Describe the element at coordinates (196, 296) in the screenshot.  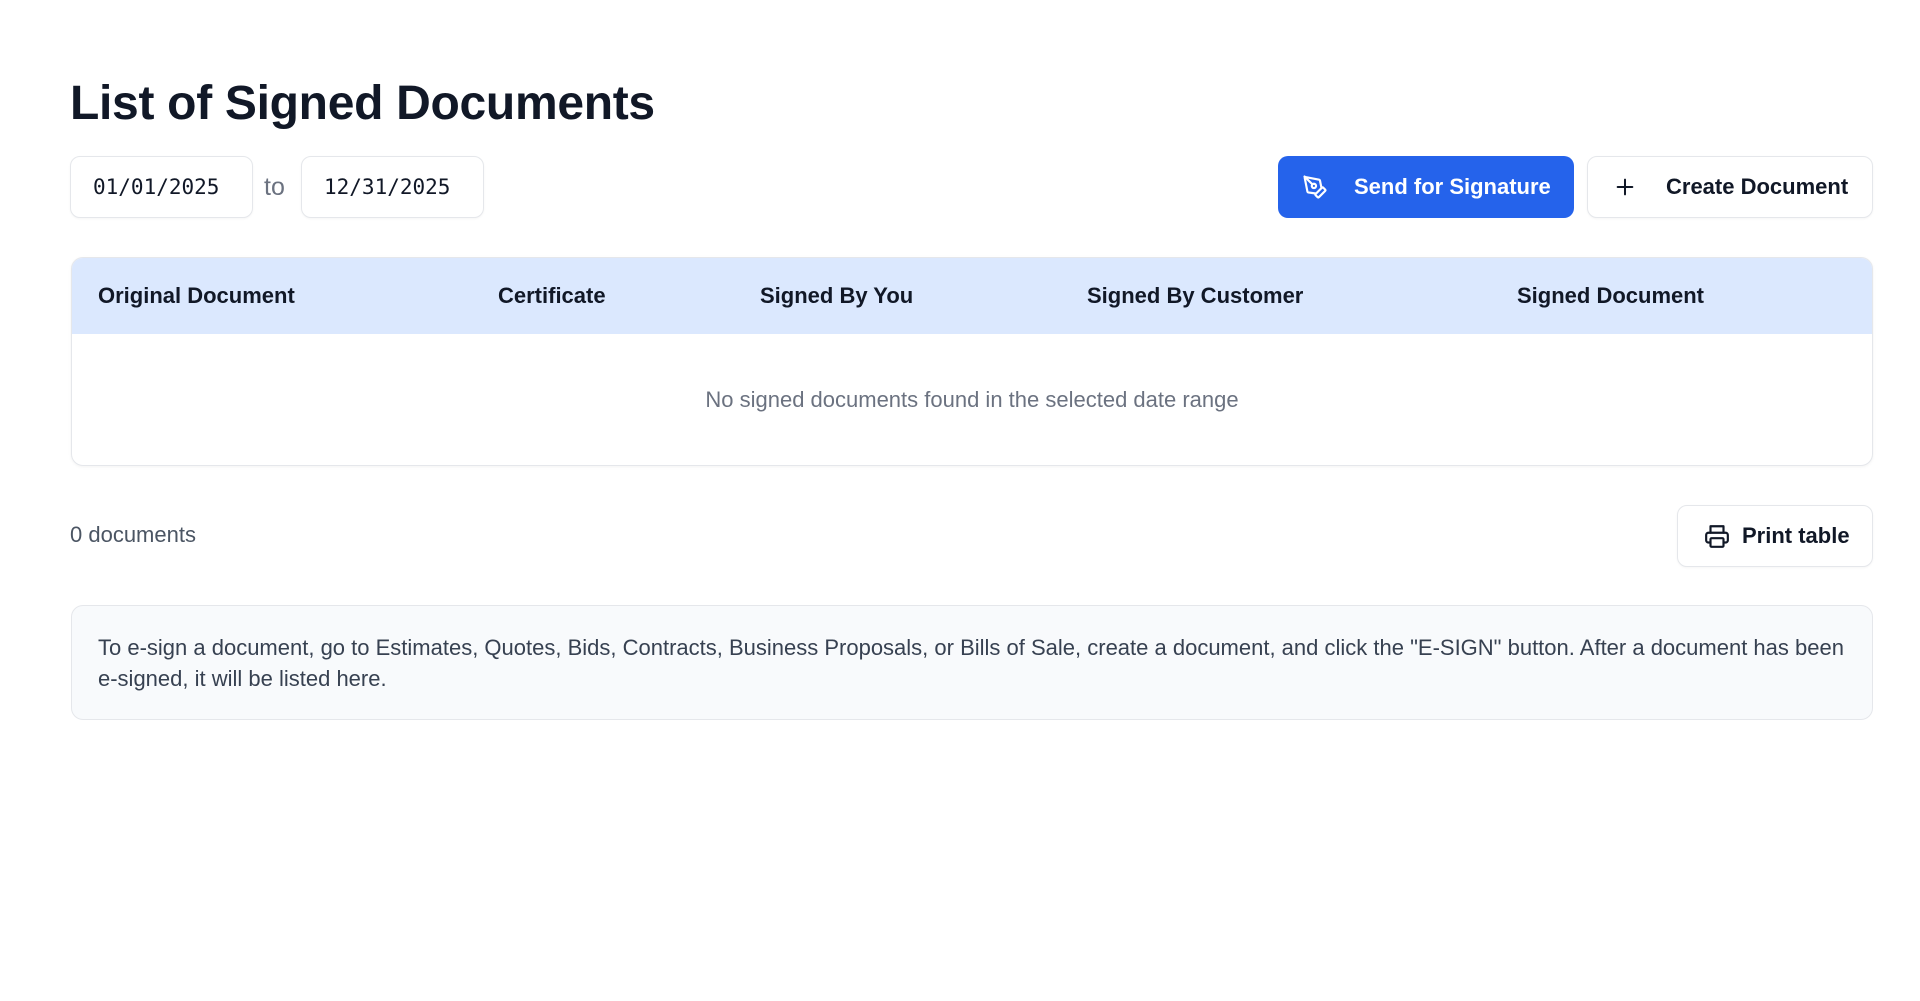
I see `column-header-original-document: Original Document` at that location.